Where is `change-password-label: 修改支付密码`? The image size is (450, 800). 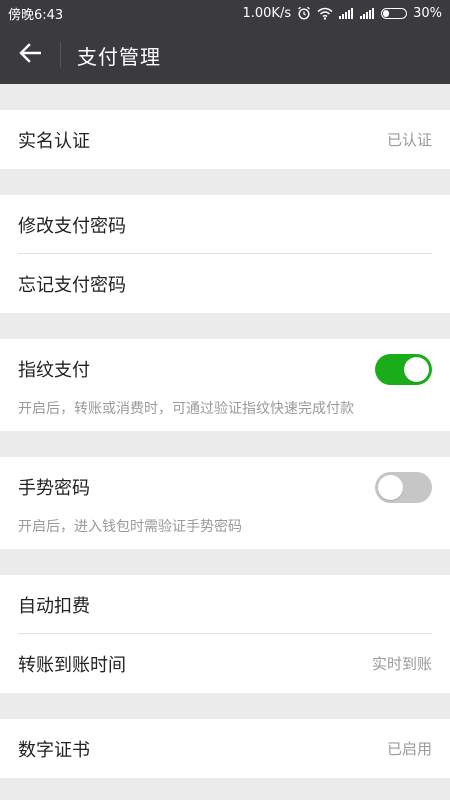 change-password-label: 修改支付密码 is located at coordinates (72, 226).